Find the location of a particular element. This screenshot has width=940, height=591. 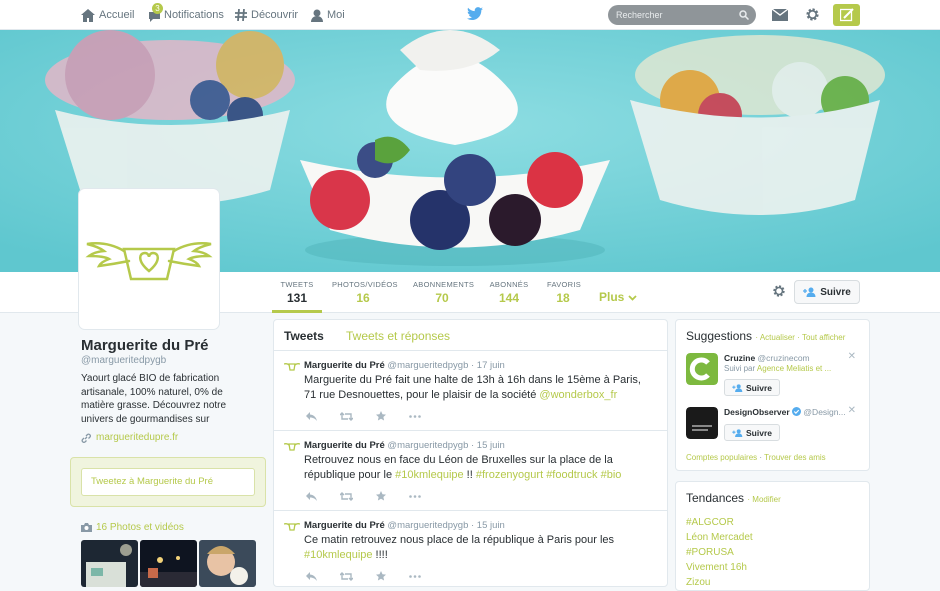

hashtag-icon is located at coordinates (241, 15).